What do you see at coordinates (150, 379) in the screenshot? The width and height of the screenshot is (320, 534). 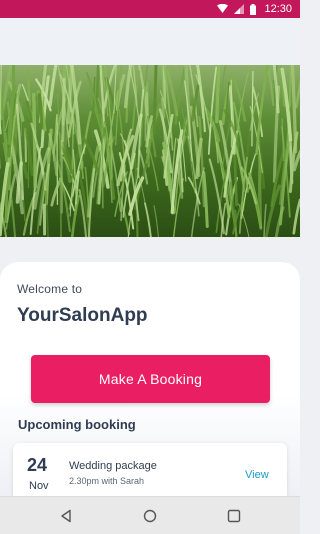 I see `make-booking-button: Make A Booking` at bounding box center [150, 379].